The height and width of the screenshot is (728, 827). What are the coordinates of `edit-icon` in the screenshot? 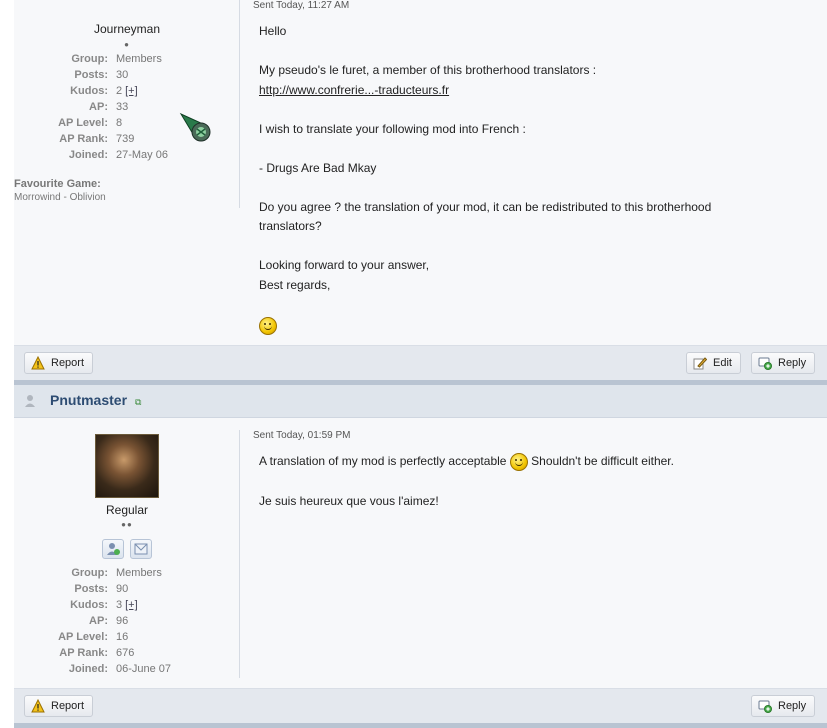 It's located at (700, 363).